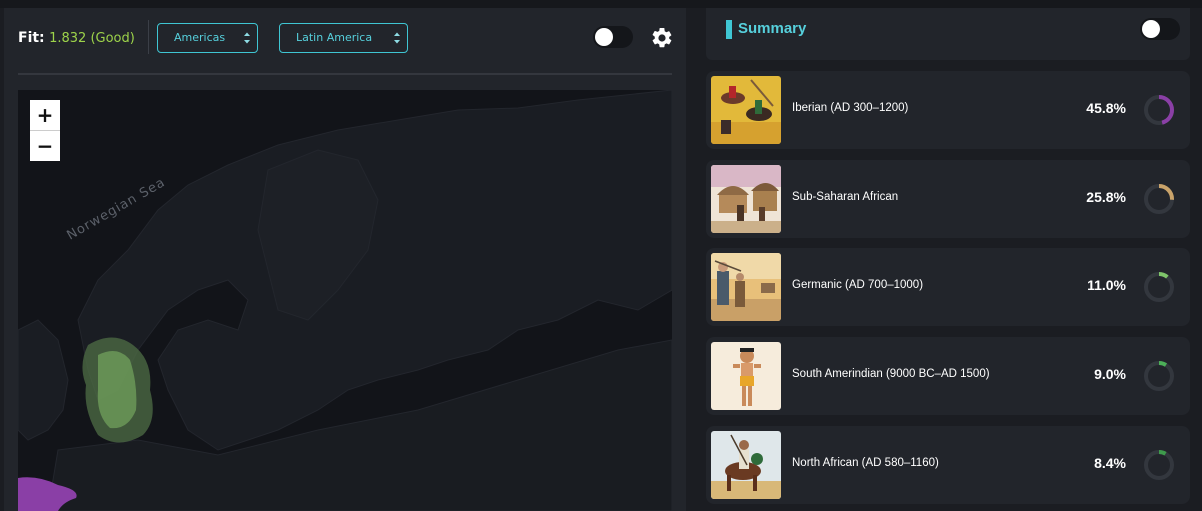 The height and width of the screenshot is (511, 1202). What do you see at coordinates (845, 197) in the screenshot?
I see `population-name: Sub-Saharan African` at bounding box center [845, 197].